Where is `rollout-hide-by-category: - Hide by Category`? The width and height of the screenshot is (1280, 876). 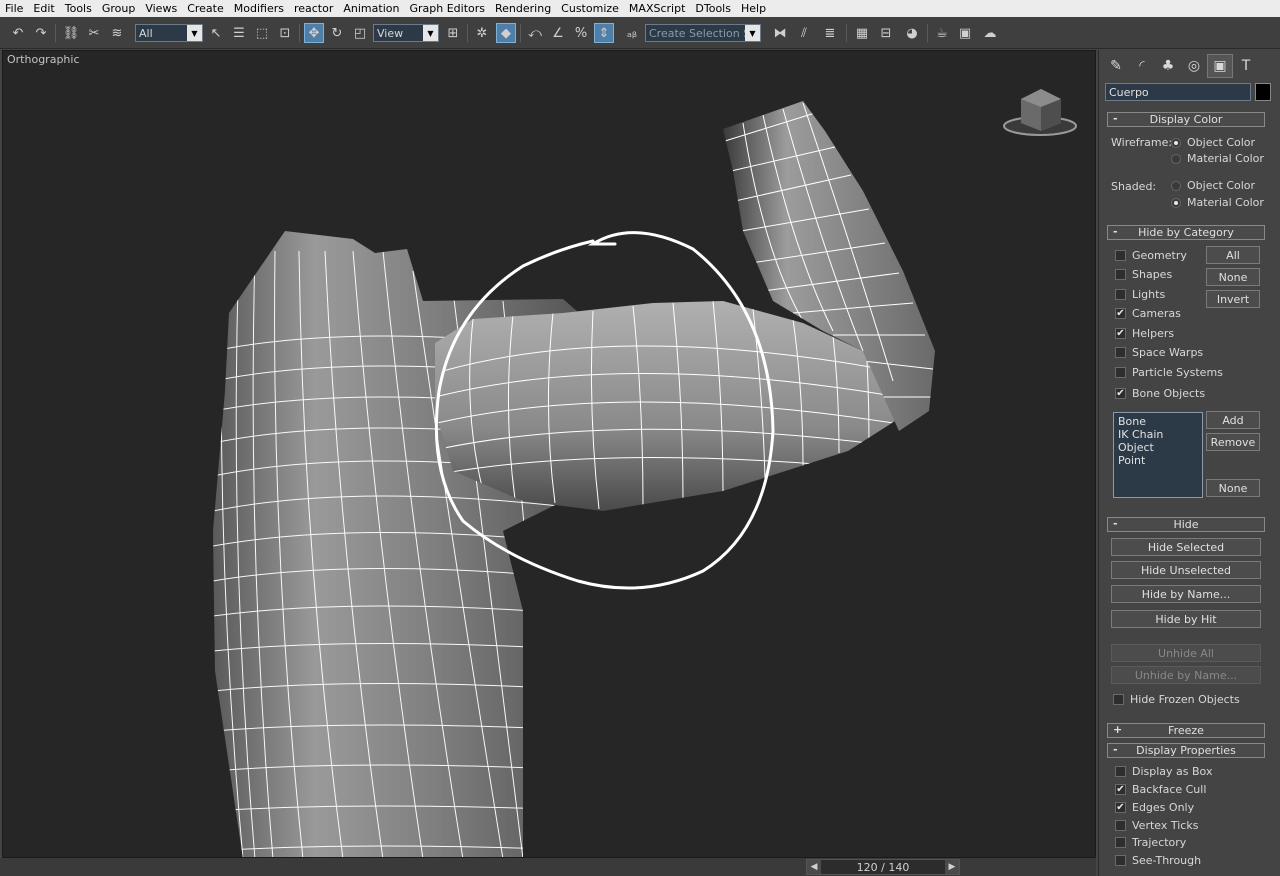
rollout-hide-by-category: - Hide by Category is located at coordinates (1186, 232).